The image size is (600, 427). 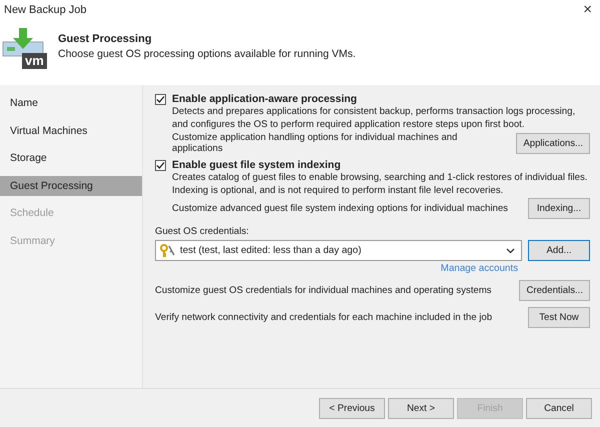 What do you see at coordinates (380, 184) in the screenshot?
I see `option-description: Creates catalog of guest files to enable browsing, searching and 1-click restores of individual files. Indexing is optional, and is not required to perform instant file level recoveries.` at bounding box center [380, 184].